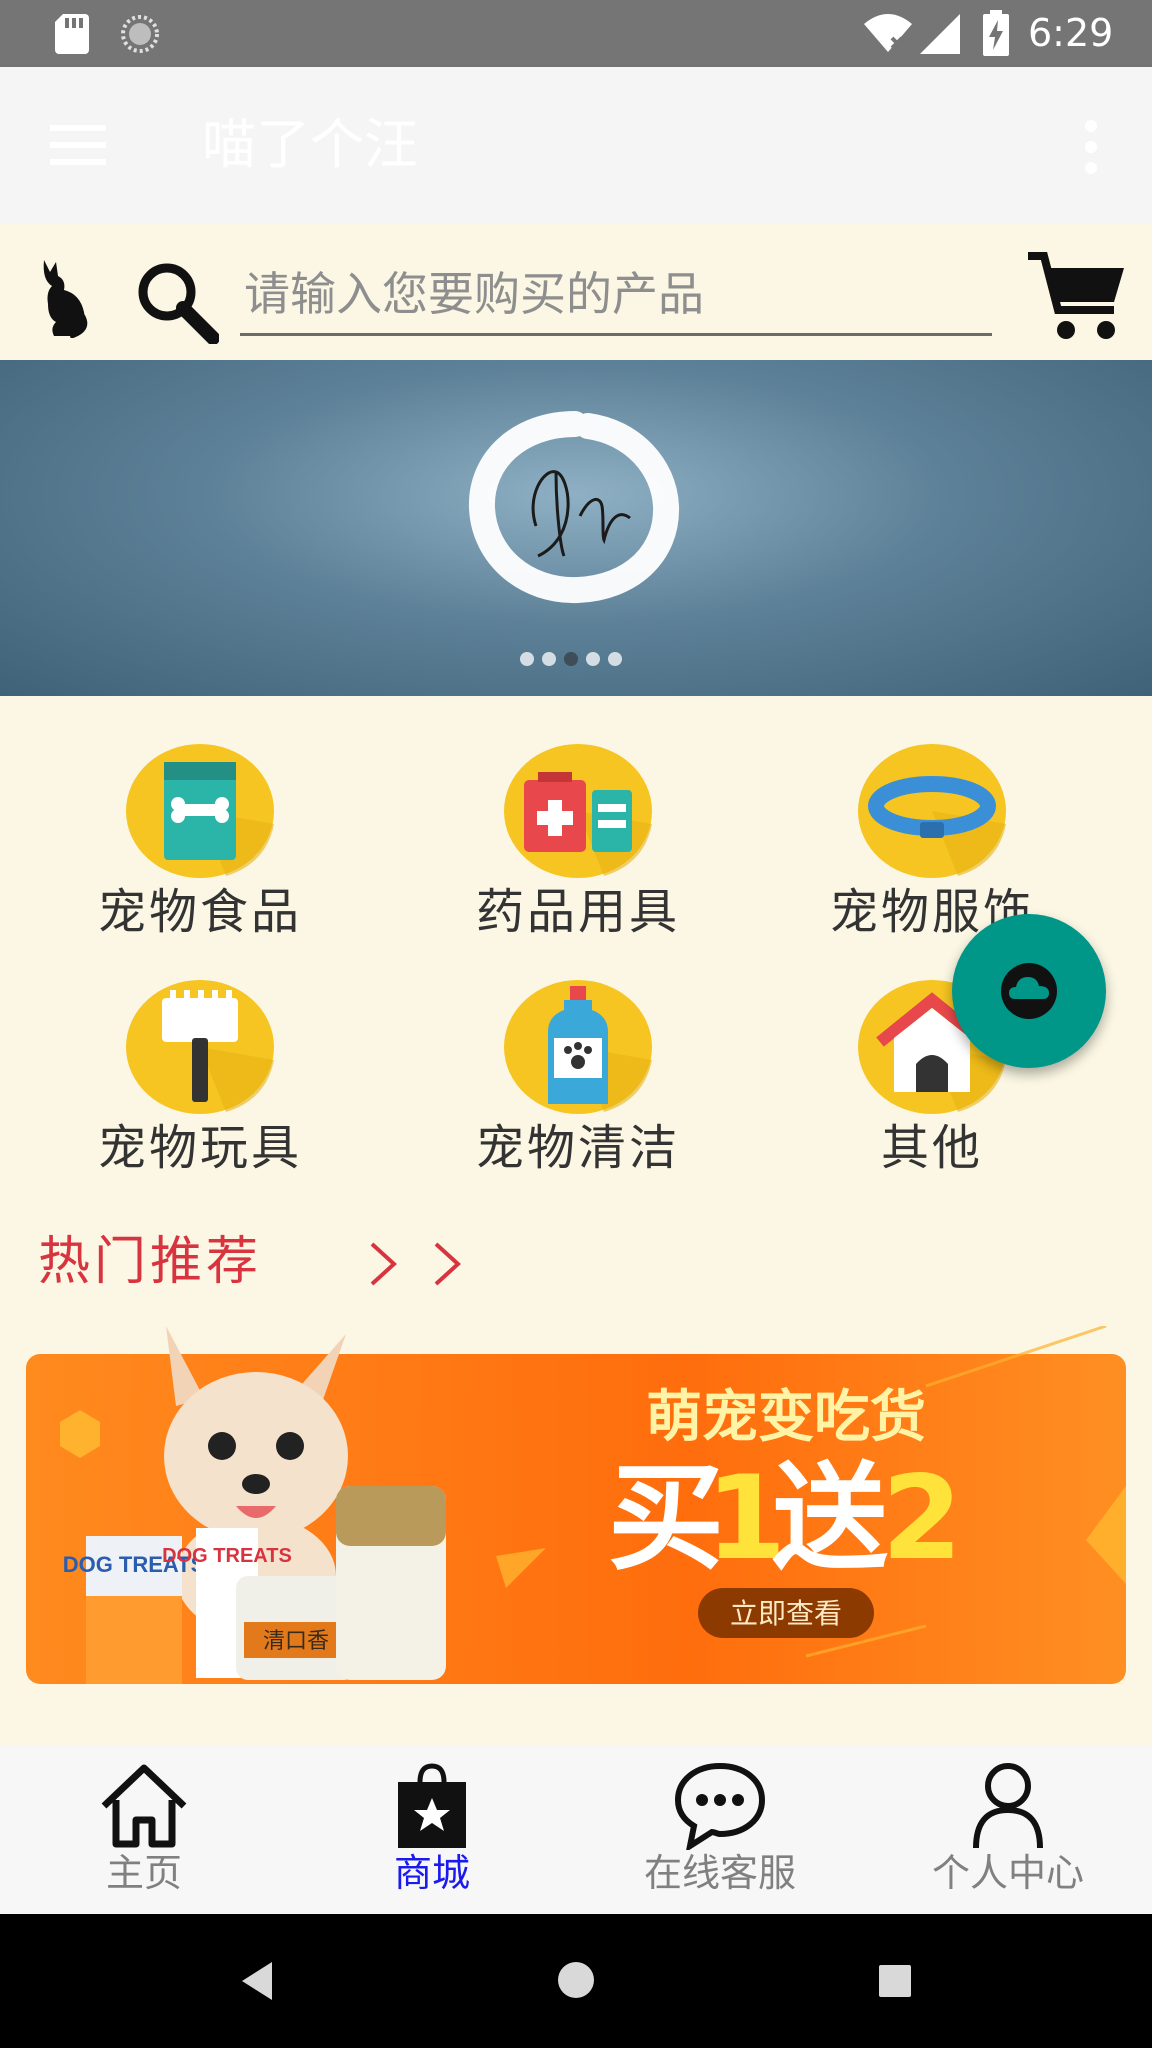  Describe the element at coordinates (996, 33) in the screenshot. I see `battery-charging-icon` at that location.